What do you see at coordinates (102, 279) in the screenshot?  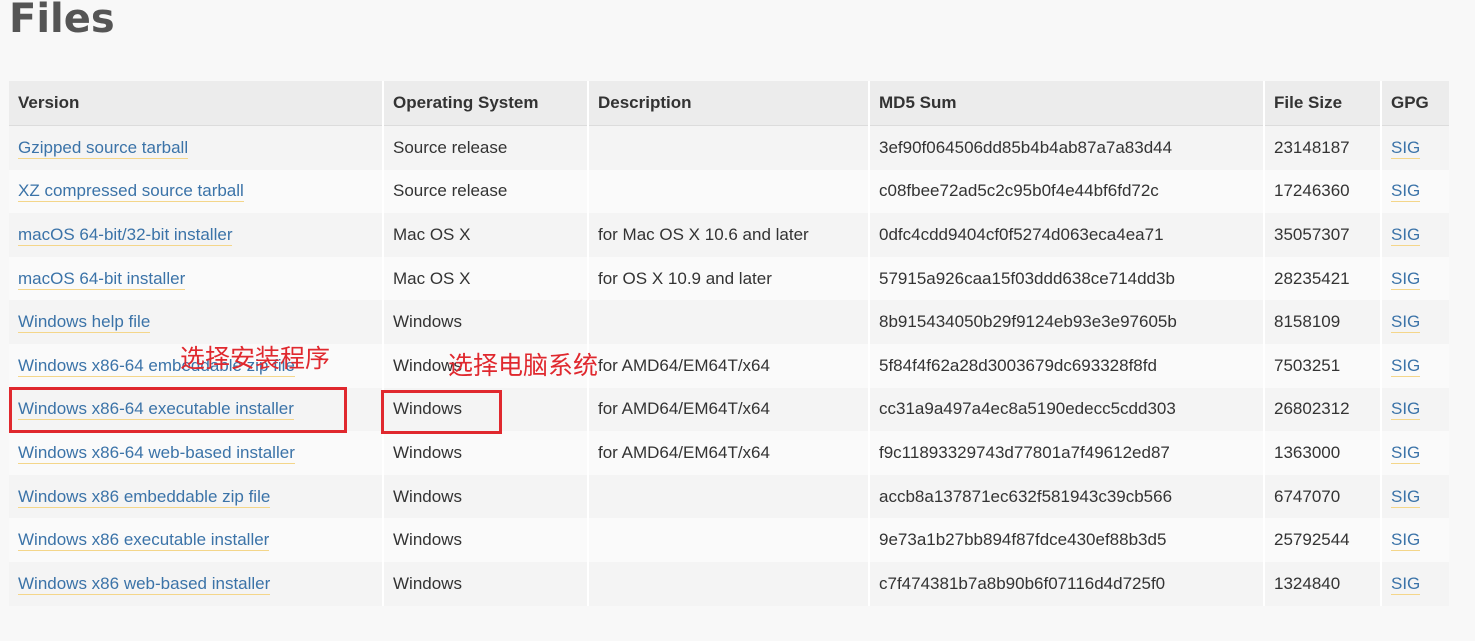 I see `version-link: macOS 64-bit installer` at bounding box center [102, 279].